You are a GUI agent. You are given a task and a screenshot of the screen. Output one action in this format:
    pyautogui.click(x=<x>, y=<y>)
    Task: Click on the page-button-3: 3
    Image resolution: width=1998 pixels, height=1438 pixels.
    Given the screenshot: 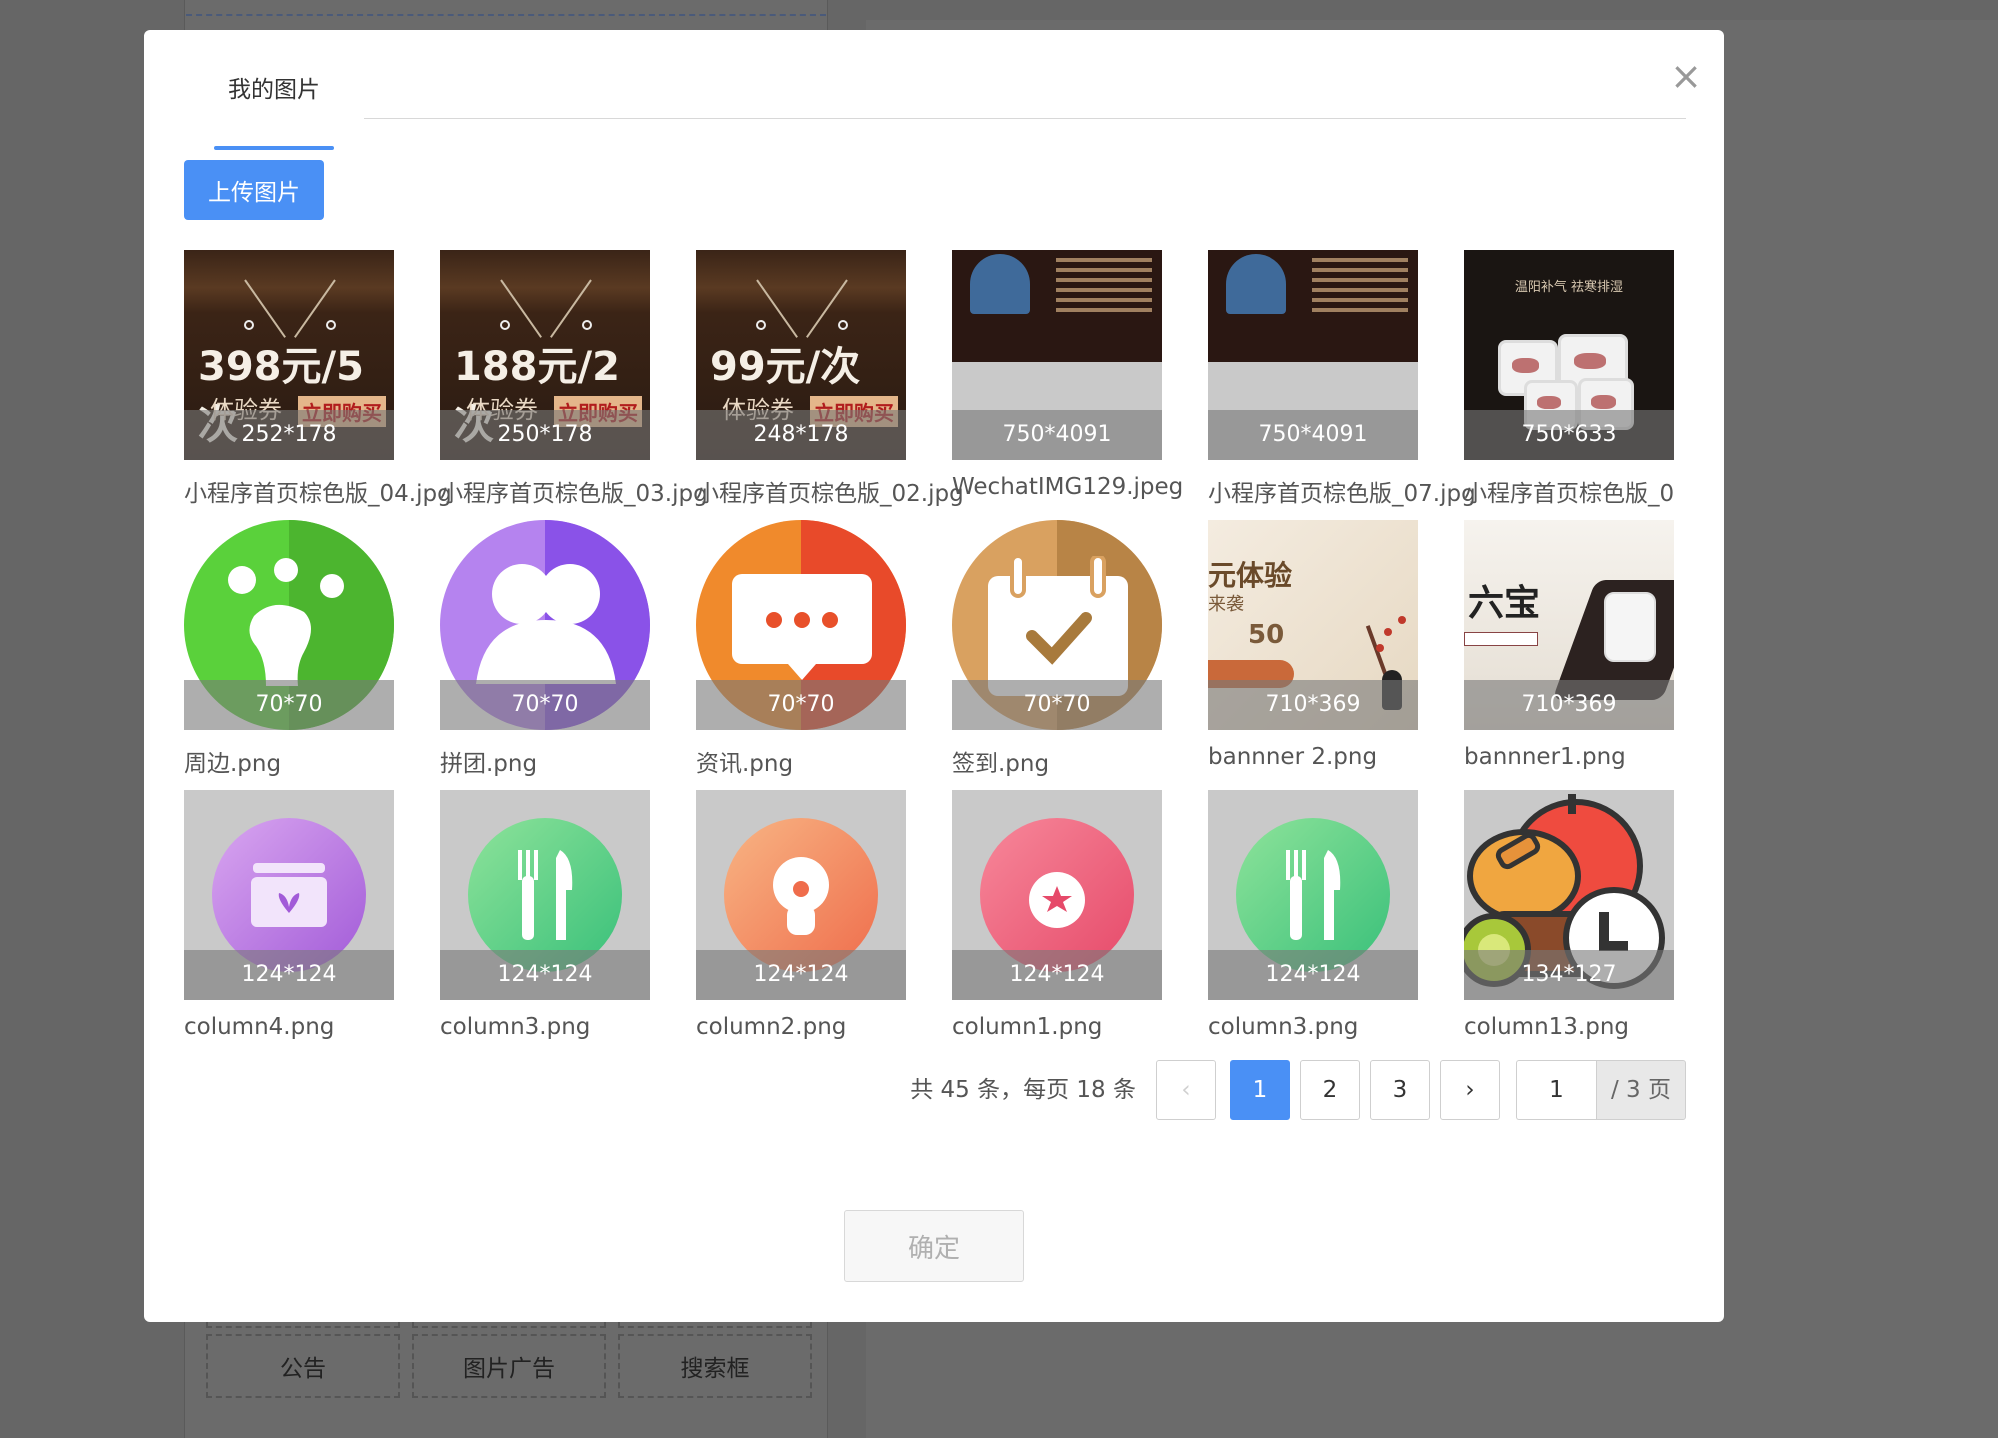 What is the action you would take?
    pyautogui.click(x=1400, y=1090)
    